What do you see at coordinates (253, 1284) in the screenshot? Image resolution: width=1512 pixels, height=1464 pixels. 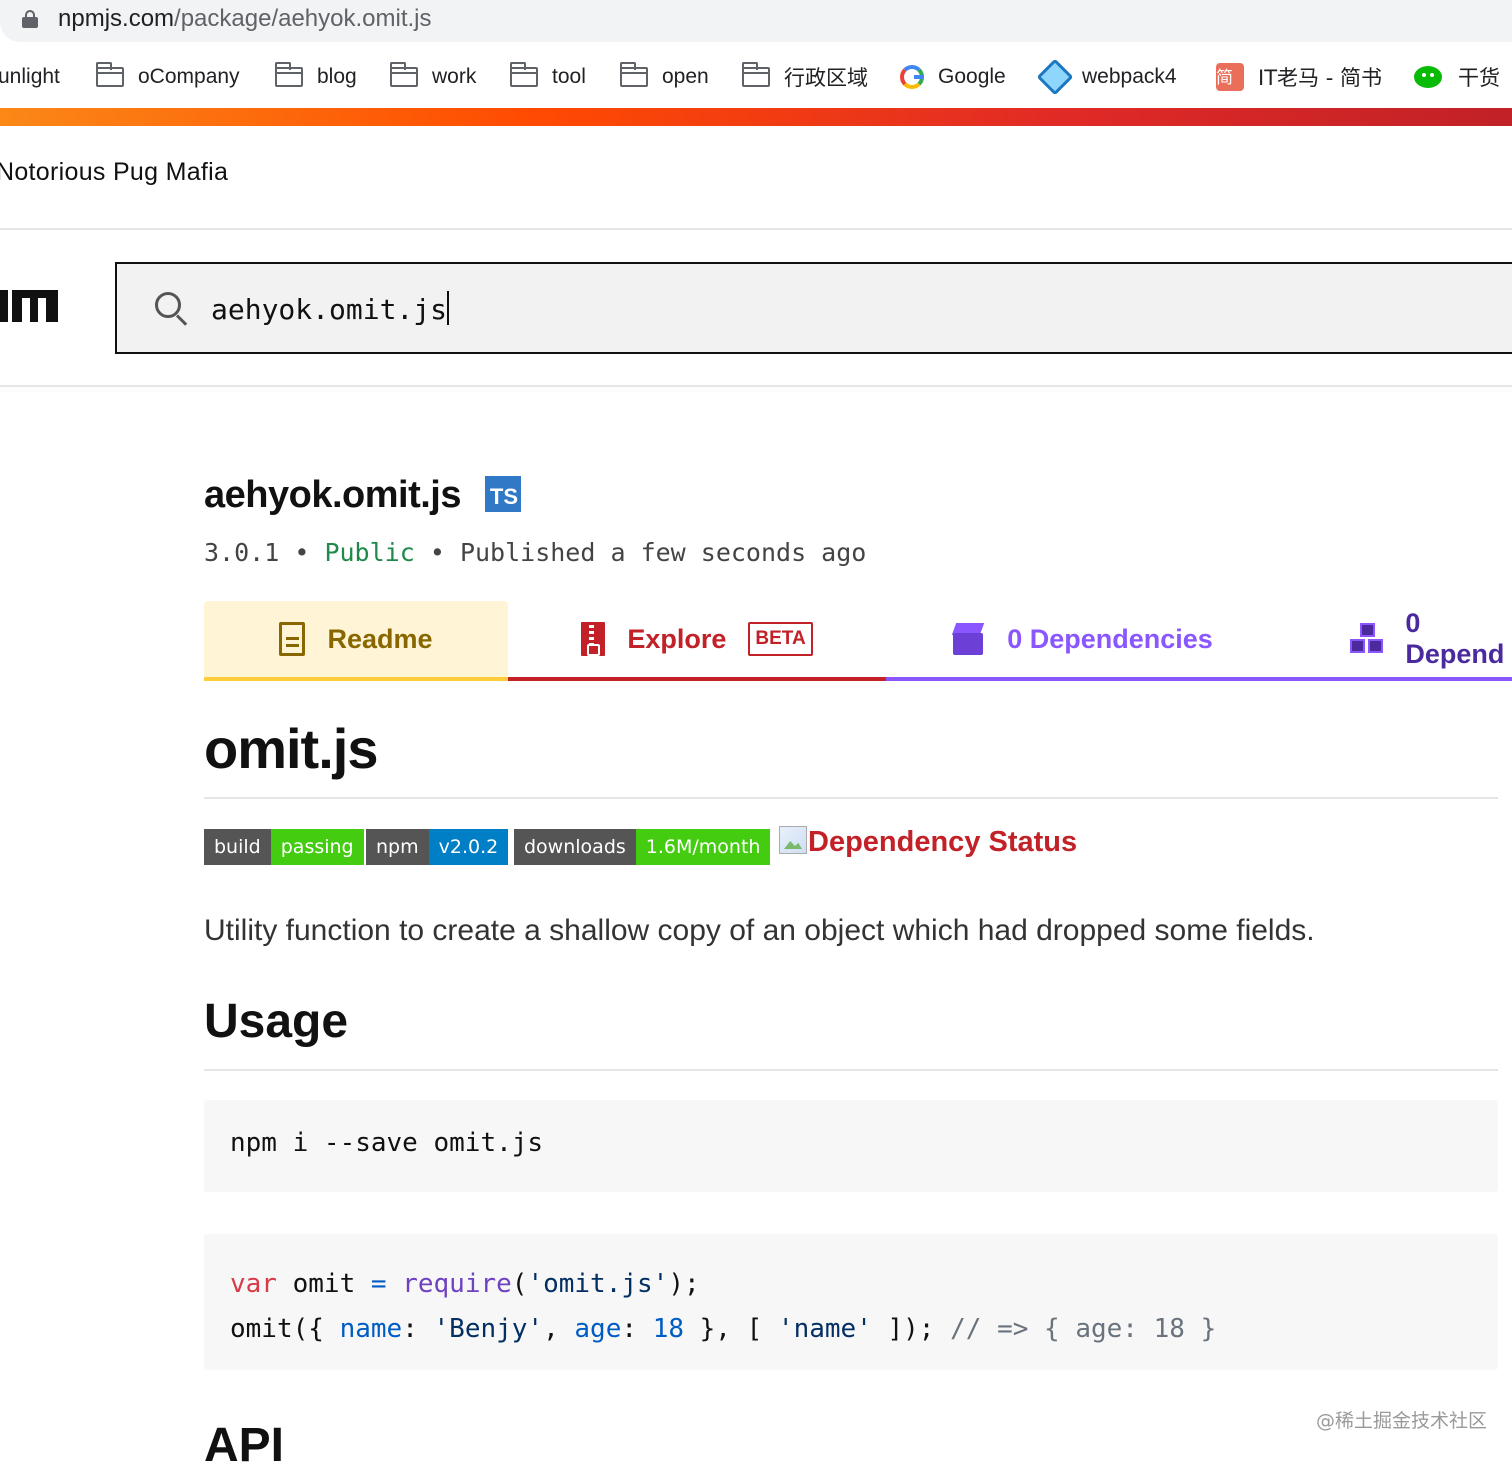 I see `code-token: var` at bounding box center [253, 1284].